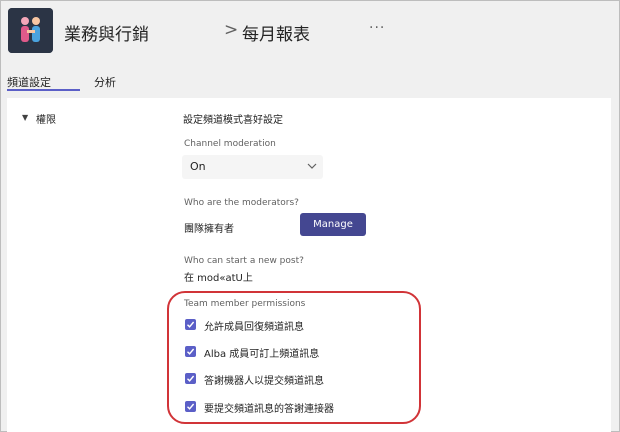 This screenshot has width=620, height=432. What do you see at coordinates (269, 409) in the screenshot?
I see `checkbox-label: 要提交頻道訊息的答謝連接器` at bounding box center [269, 409].